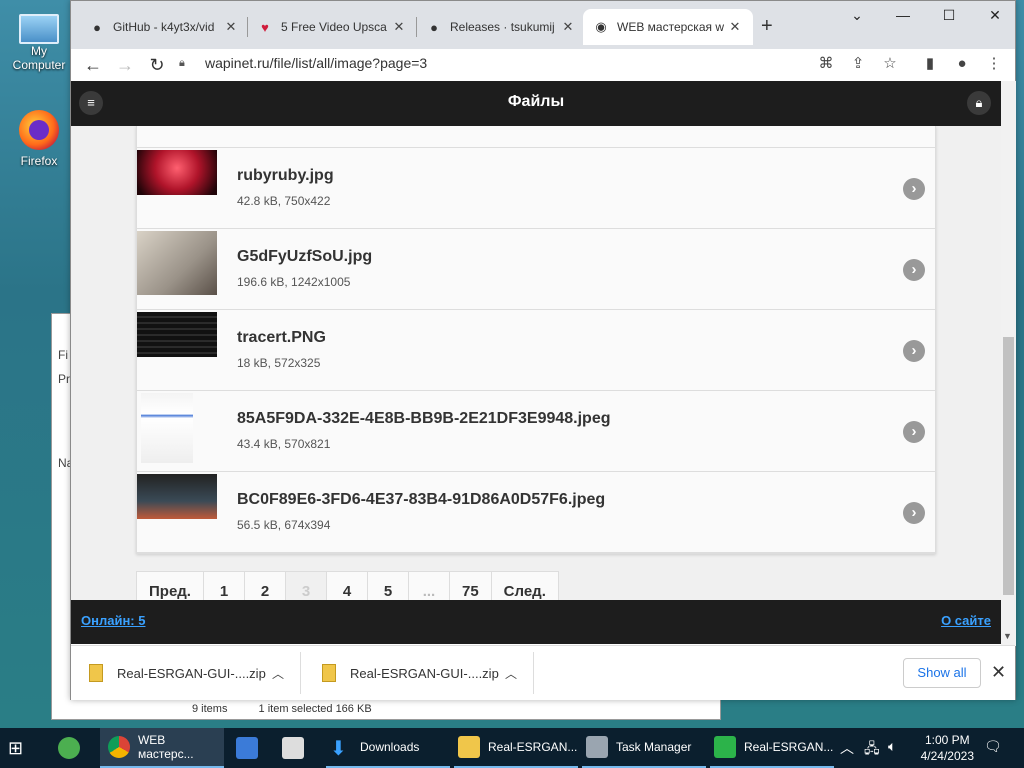 The width and height of the screenshot is (1024, 768). Describe the element at coordinates (119, 747) in the screenshot. I see `chrome-icon` at that location.